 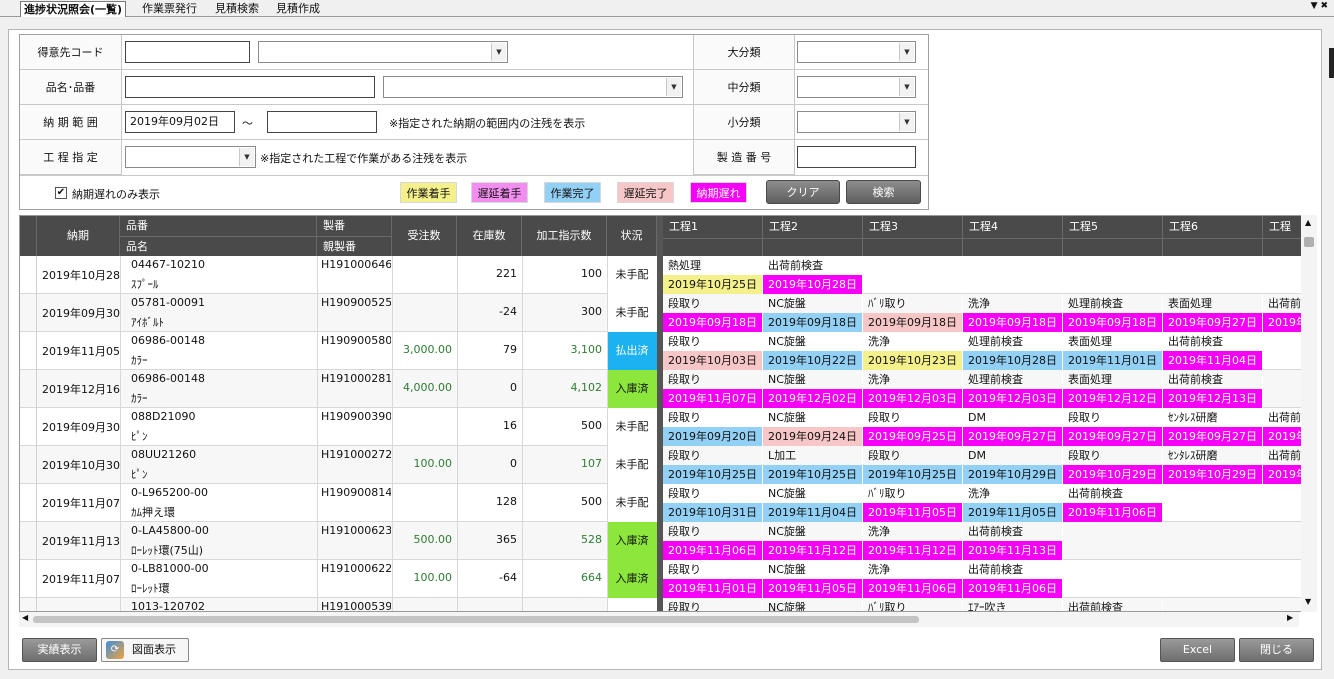 I want to click on process-date: 2019年12月12日, so click(x=1113, y=398).